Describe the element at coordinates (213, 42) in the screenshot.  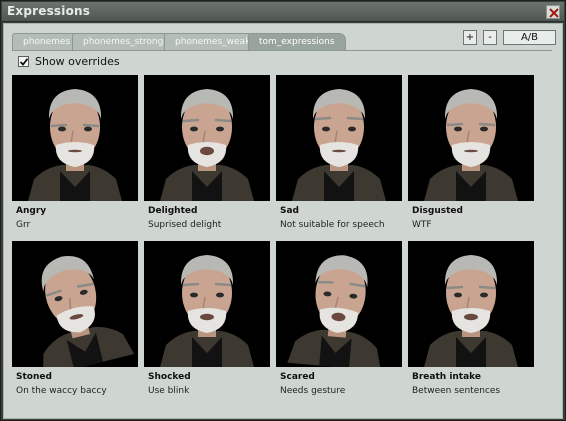
I see `tab-phonemes-weak: phonemes_weak` at that location.